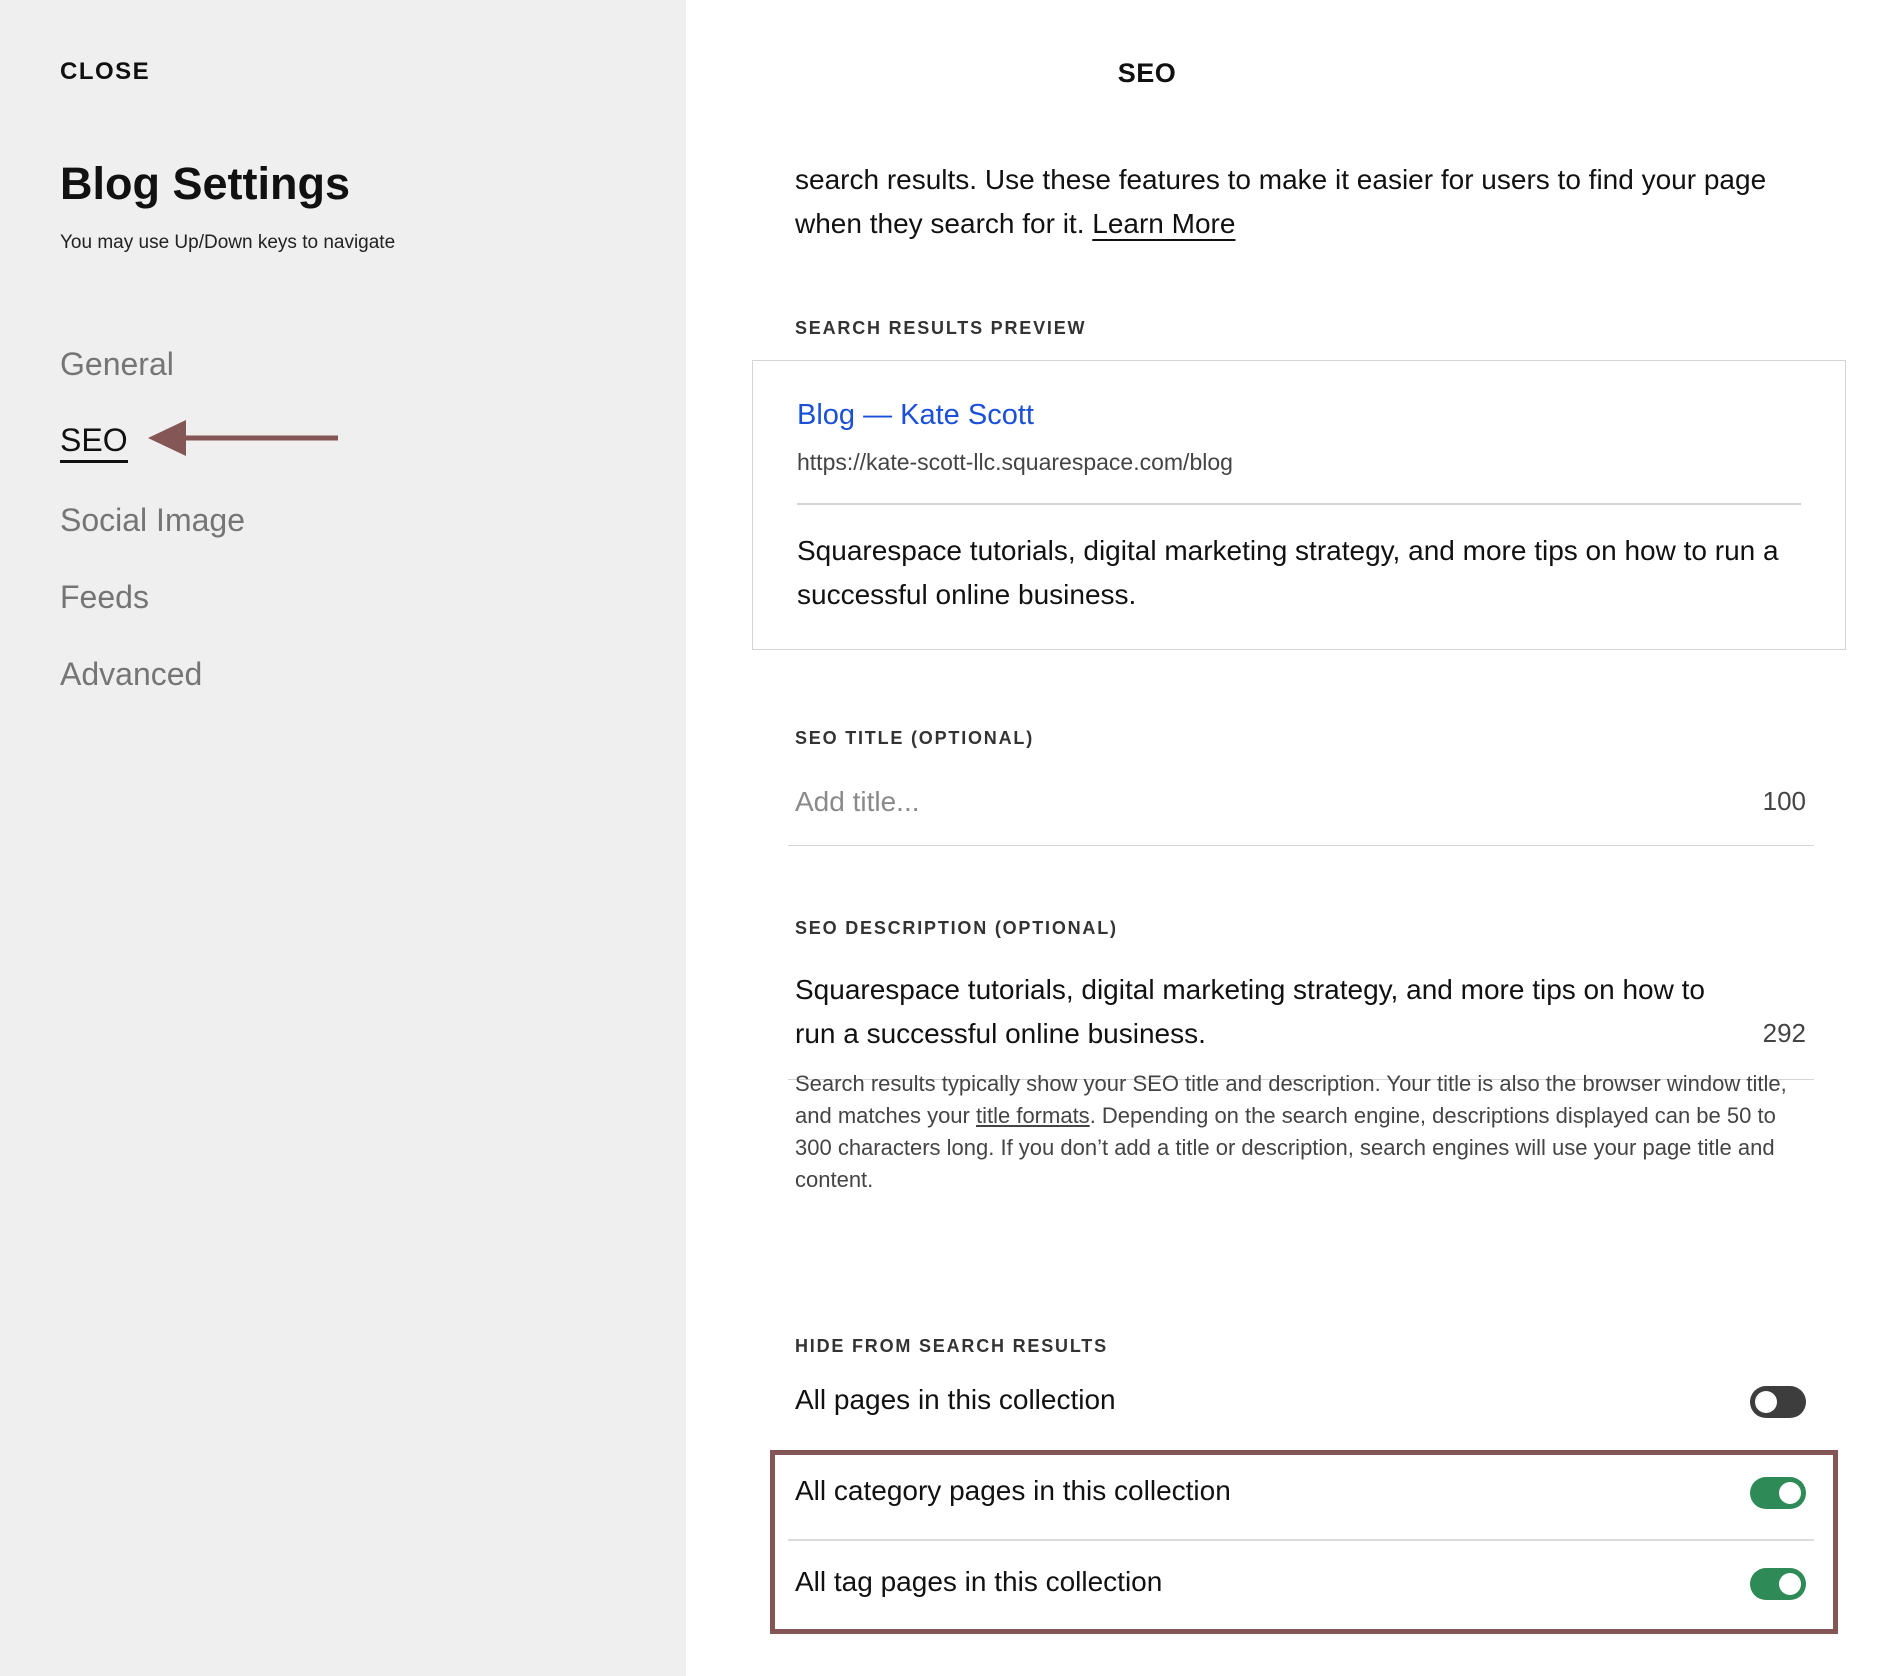 The image size is (1900, 1676). What do you see at coordinates (1163, 223) in the screenshot?
I see `learn-more-link: Learn More` at bounding box center [1163, 223].